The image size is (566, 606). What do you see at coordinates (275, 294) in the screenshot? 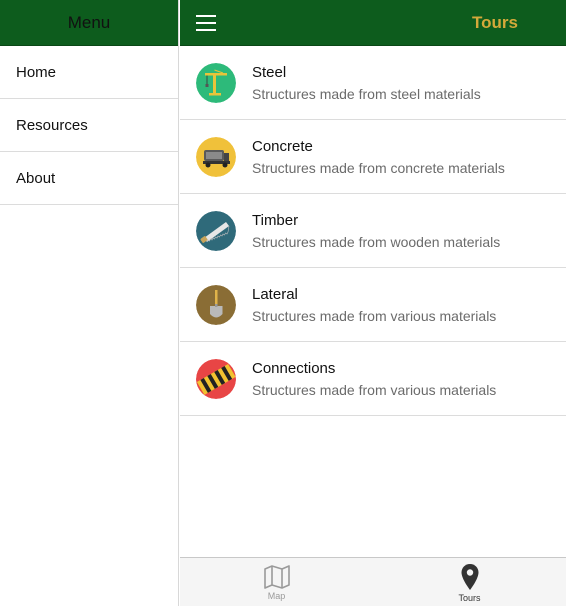
I see `tour-title: Lateral` at bounding box center [275, 294].